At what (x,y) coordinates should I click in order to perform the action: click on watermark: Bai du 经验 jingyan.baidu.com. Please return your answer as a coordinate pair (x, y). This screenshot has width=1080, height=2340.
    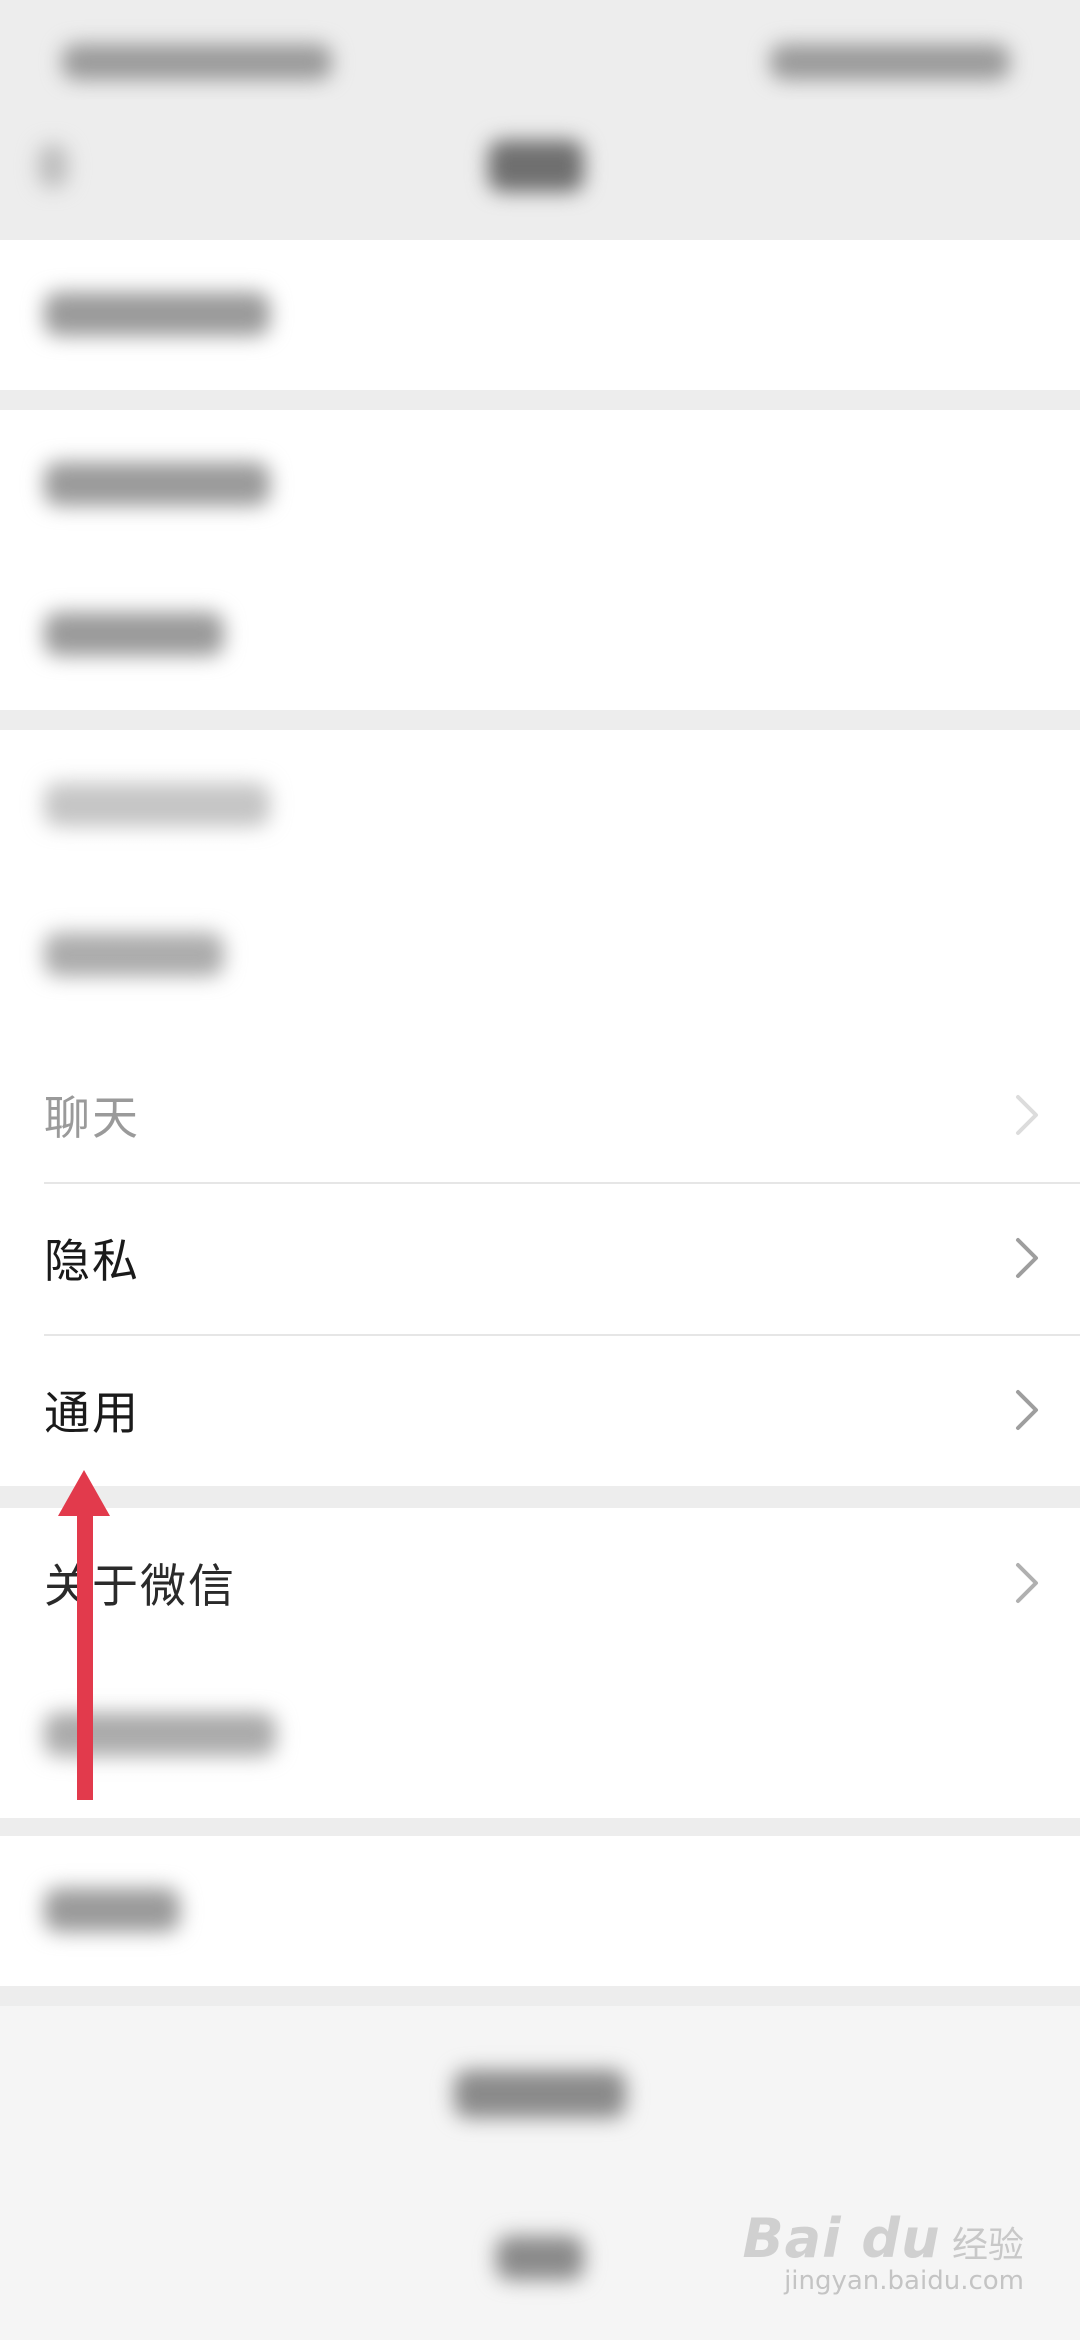
    Looking at the image, I should click on (883, 2251).